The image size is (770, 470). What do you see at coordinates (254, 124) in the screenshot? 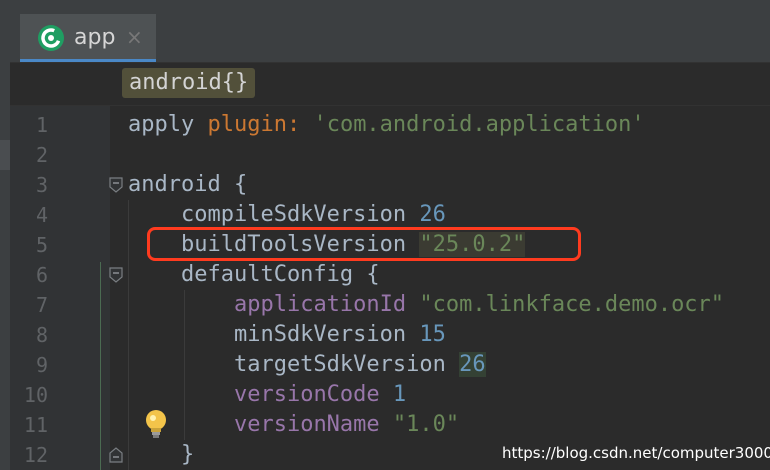
I see `code-token: plugin:` at bounding box center [254, 124].